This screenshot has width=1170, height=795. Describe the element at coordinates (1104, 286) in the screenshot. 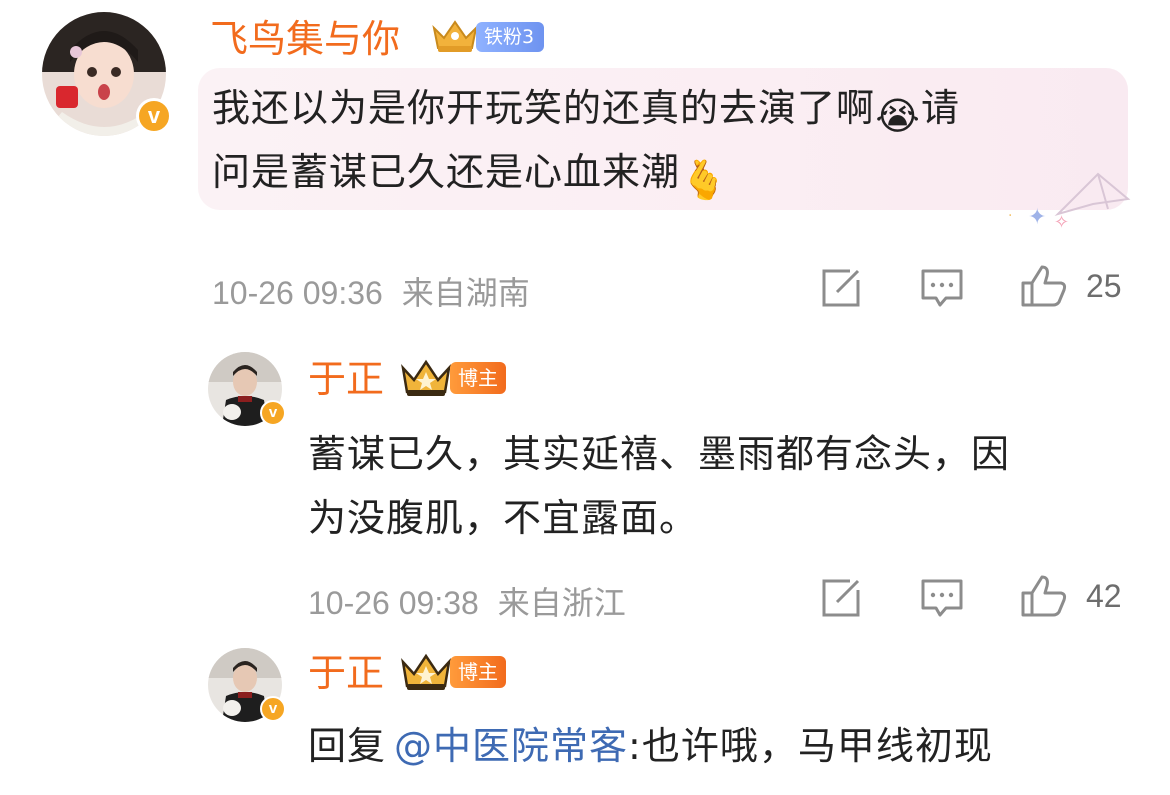

I see `like-count: 25` at that location.